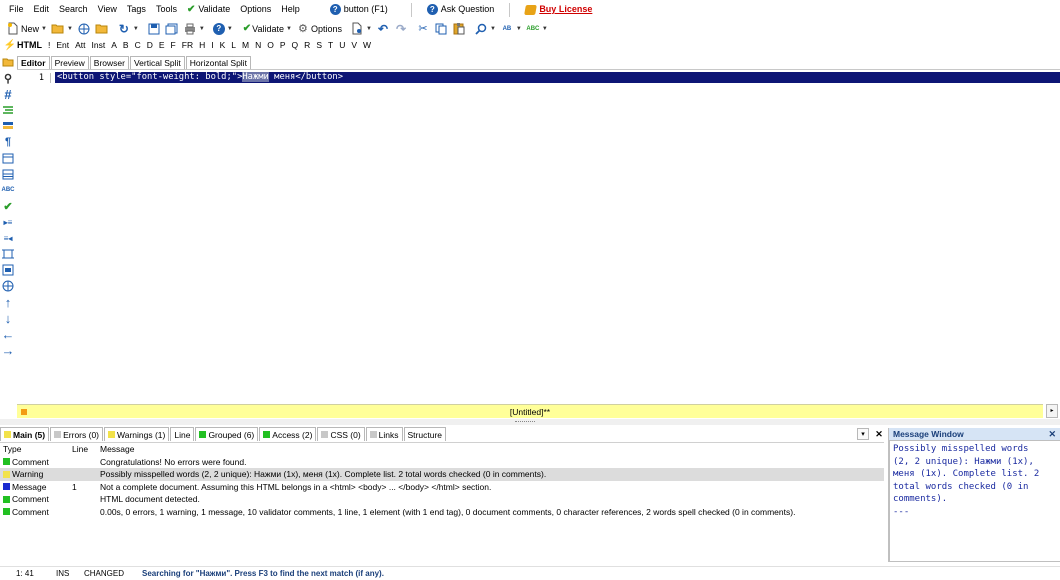 The image size is (1060, 580). I want to click on tag-e: E, so click(162, 45).